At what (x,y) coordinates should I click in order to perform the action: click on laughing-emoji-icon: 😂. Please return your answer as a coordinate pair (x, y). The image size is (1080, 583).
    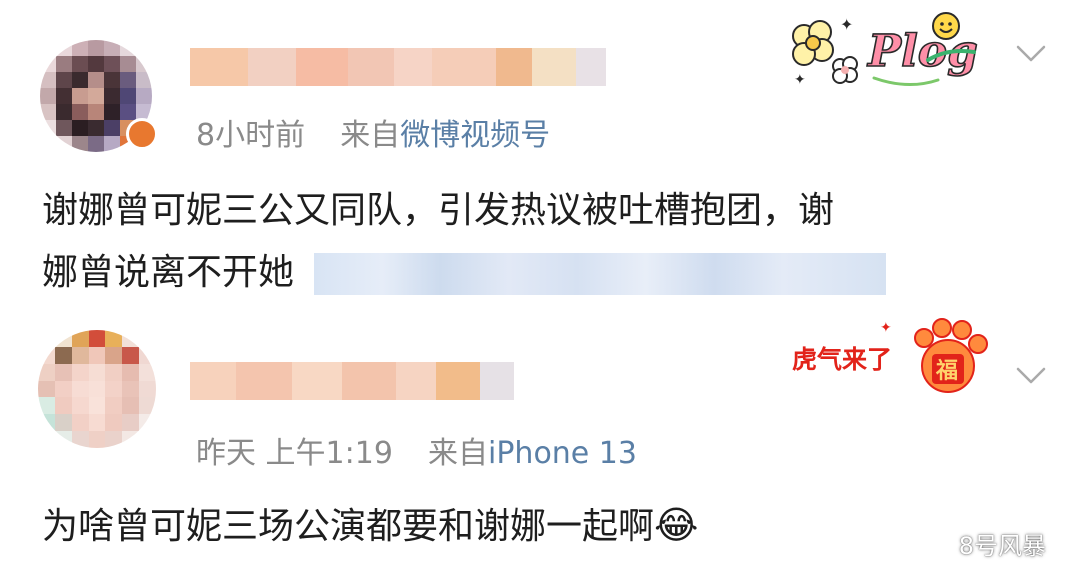
    Looking at the image, I should click on (676, 525).